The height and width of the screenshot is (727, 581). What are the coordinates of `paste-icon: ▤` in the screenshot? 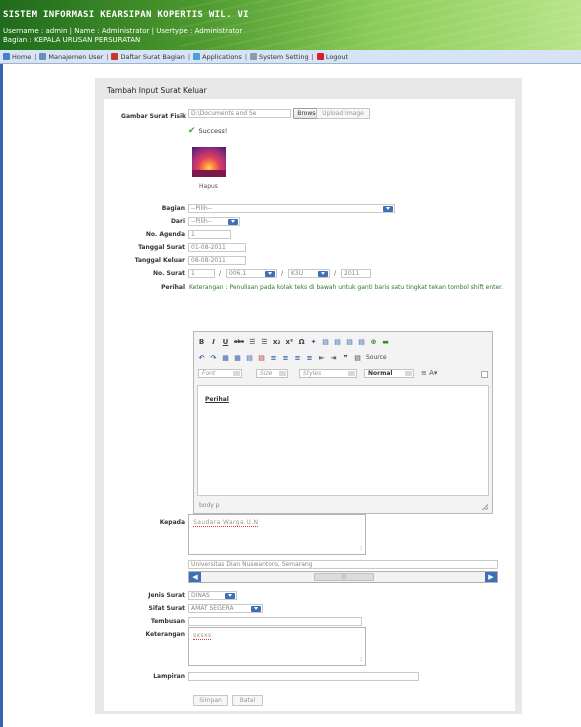 It's located at (337, 342).